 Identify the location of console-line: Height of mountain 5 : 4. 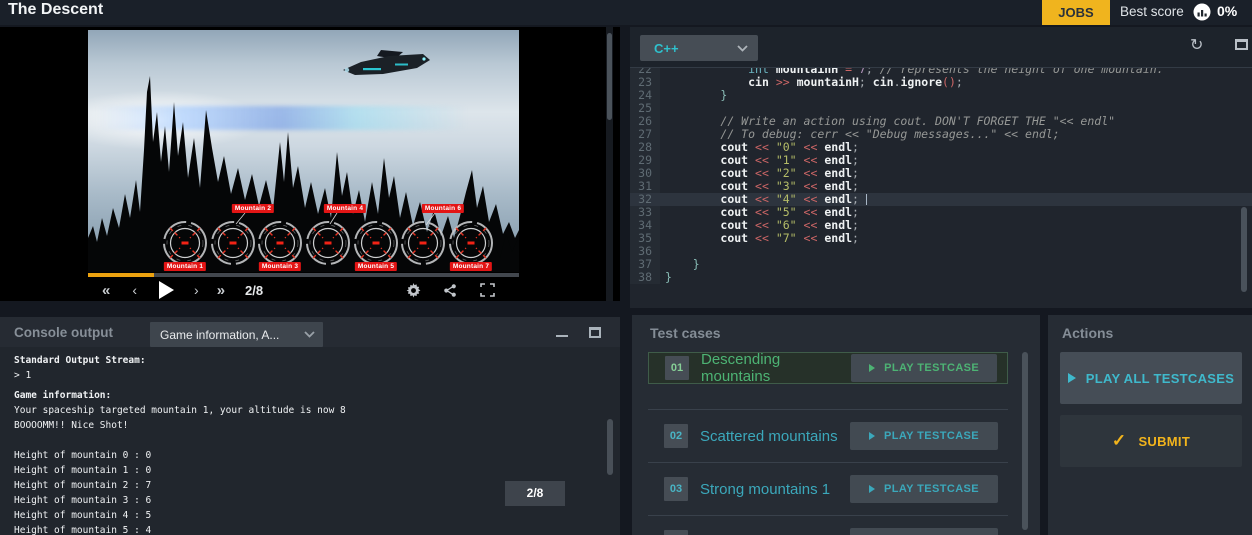
(83, 530).